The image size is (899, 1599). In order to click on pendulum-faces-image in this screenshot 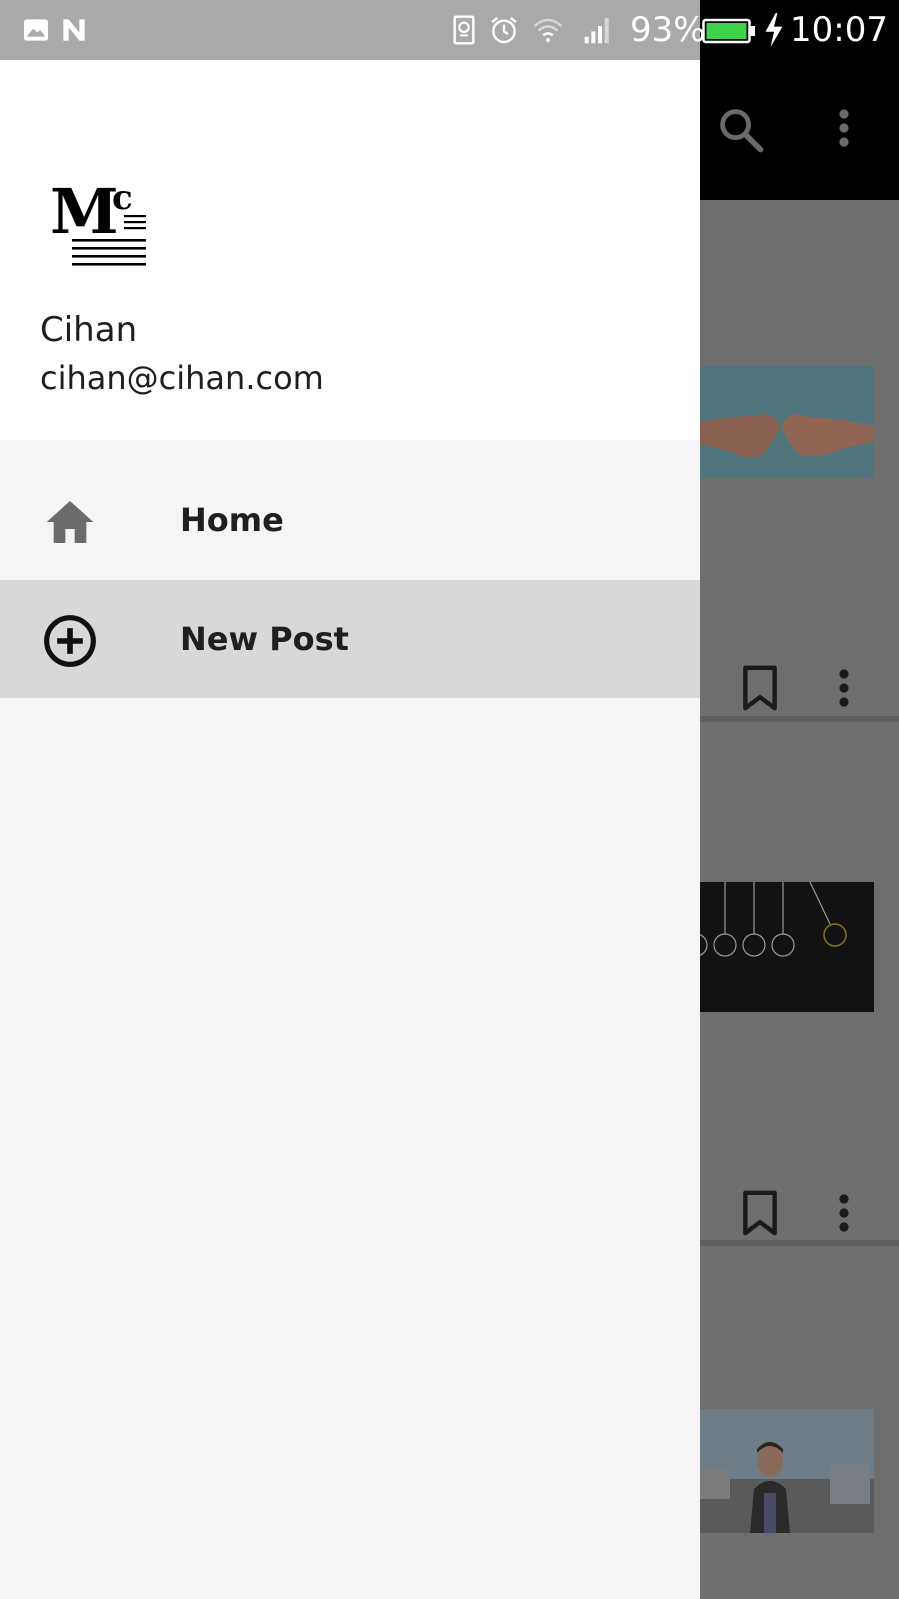, I will do `click(779, 946)`.